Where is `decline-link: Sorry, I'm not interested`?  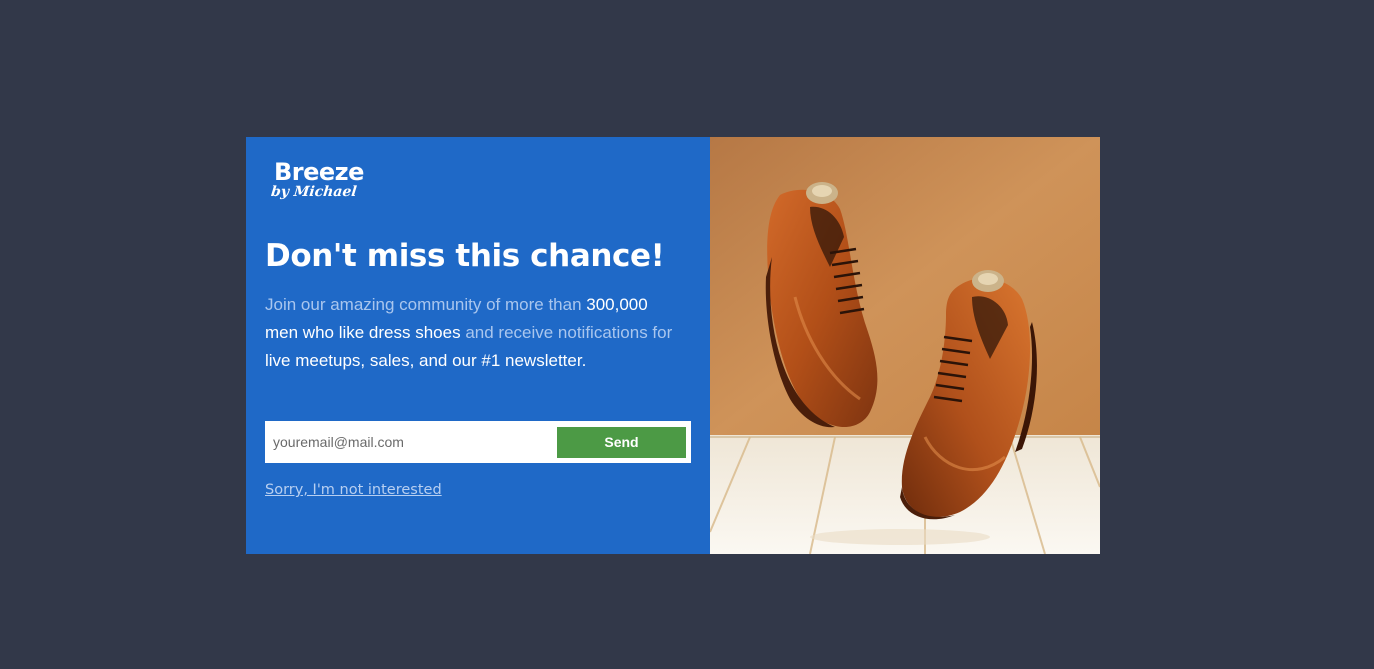 decline-link: Sorry, I'm not interested is located at coordinates (353, 490).